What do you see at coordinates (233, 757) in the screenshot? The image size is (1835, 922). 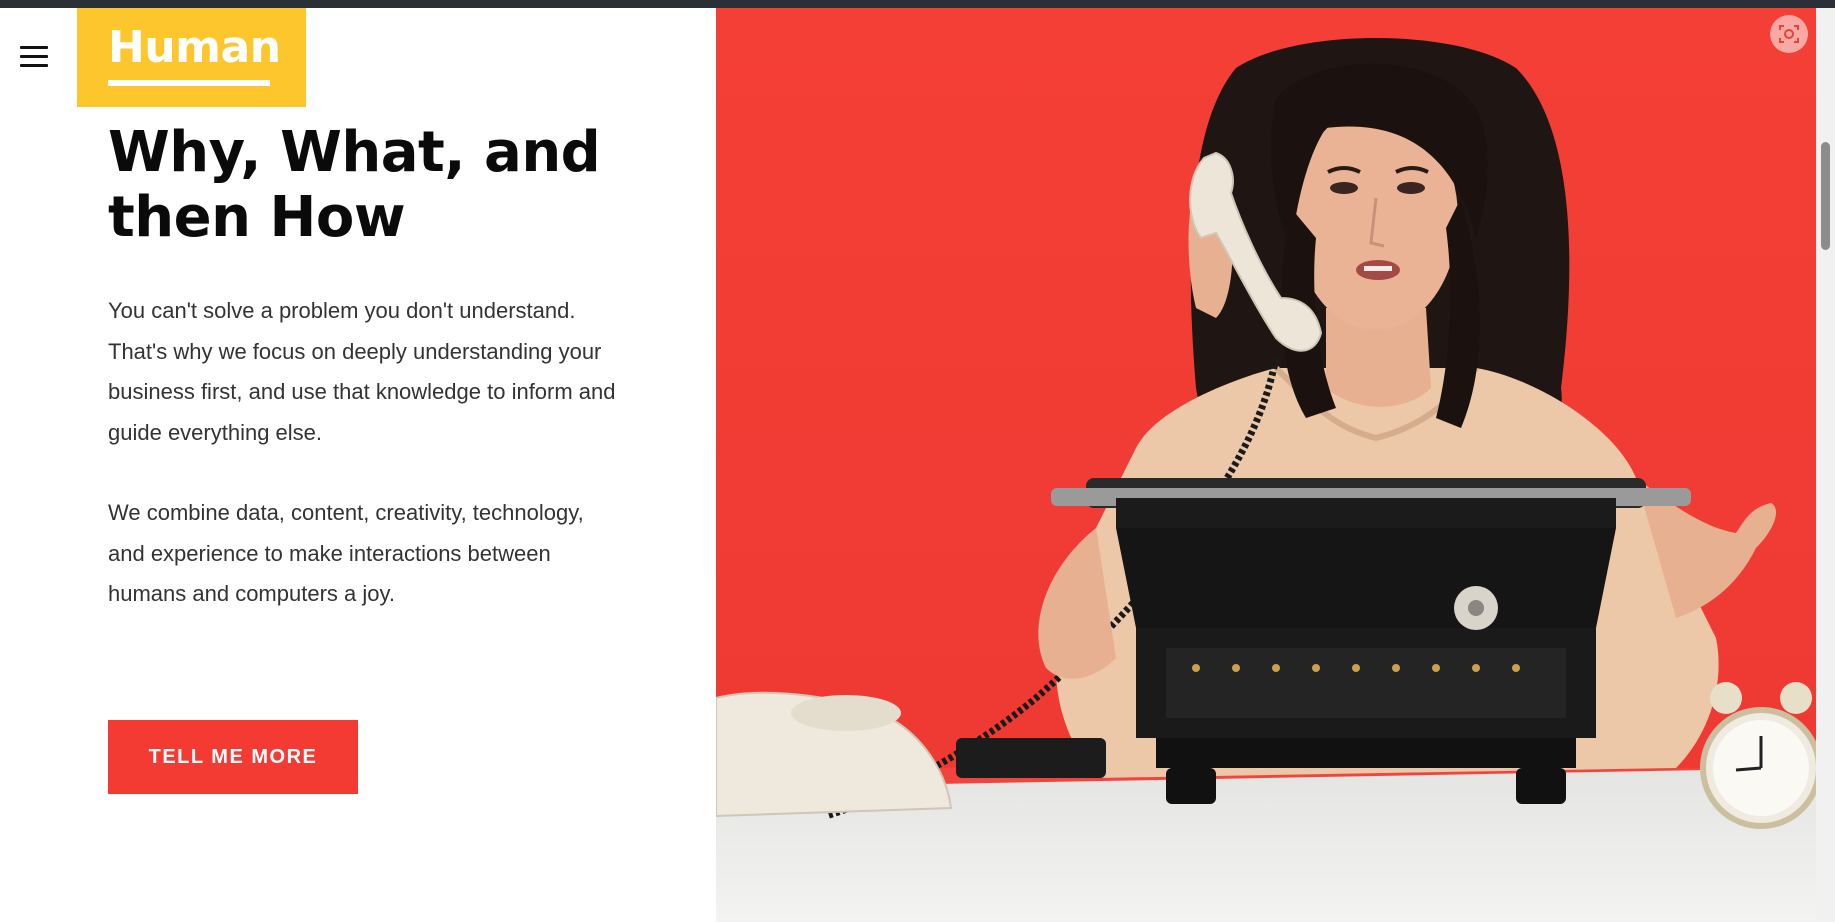 I see `tell-me-more-button: TELL ME MORE` at bounding box center [233, 757].